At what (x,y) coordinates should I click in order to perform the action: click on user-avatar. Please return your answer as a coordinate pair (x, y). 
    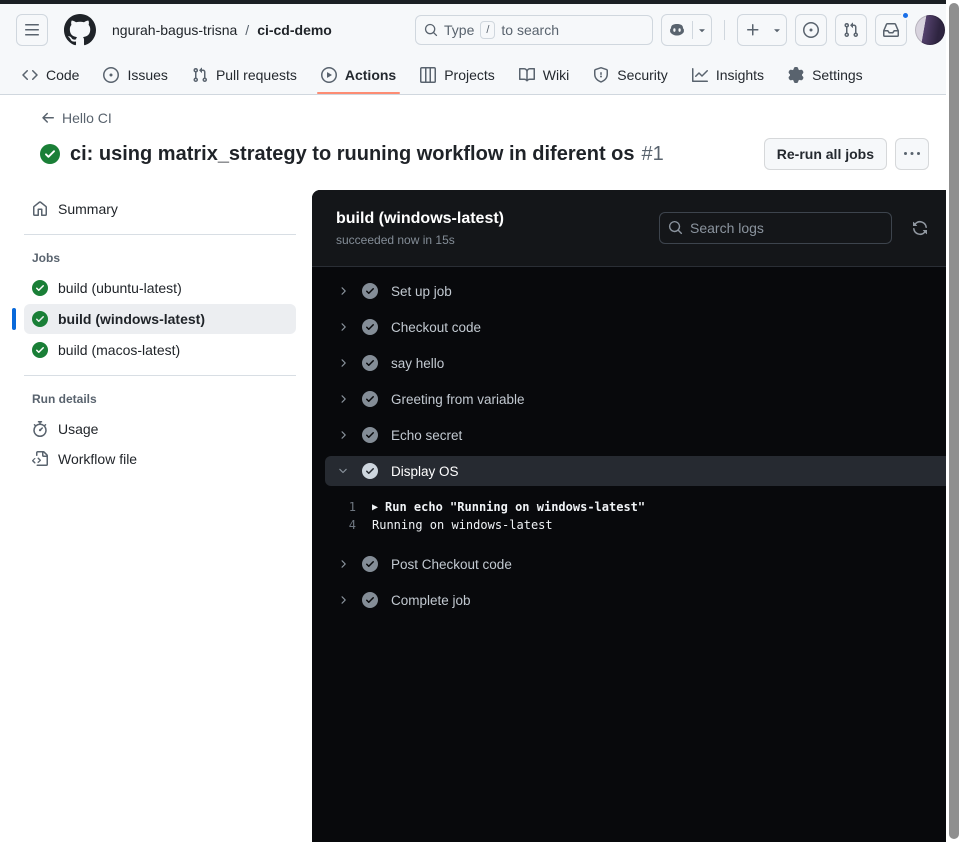
    Looking at the image, I should click on (930, 30).